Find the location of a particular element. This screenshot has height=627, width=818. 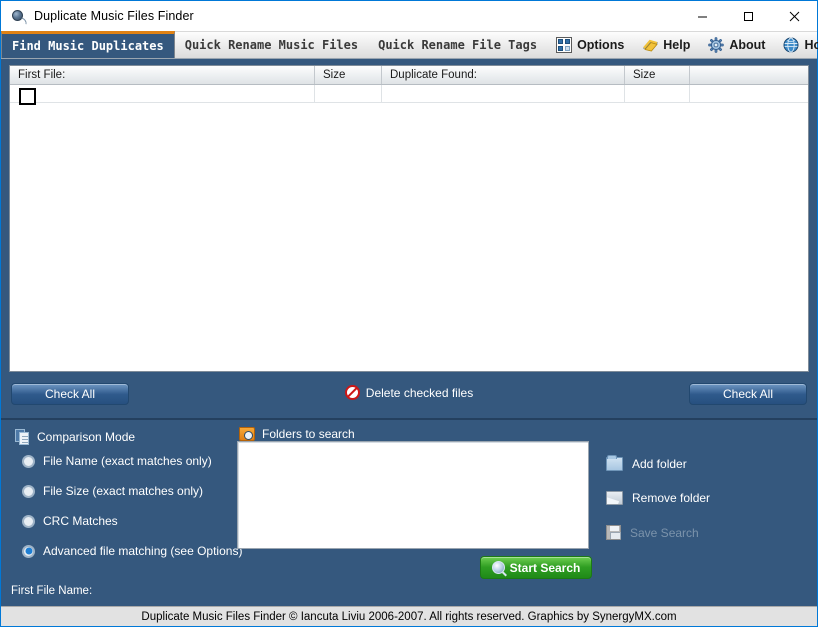

delete-checked-files-label: Delete checked files is located at coordinates (419, 392).